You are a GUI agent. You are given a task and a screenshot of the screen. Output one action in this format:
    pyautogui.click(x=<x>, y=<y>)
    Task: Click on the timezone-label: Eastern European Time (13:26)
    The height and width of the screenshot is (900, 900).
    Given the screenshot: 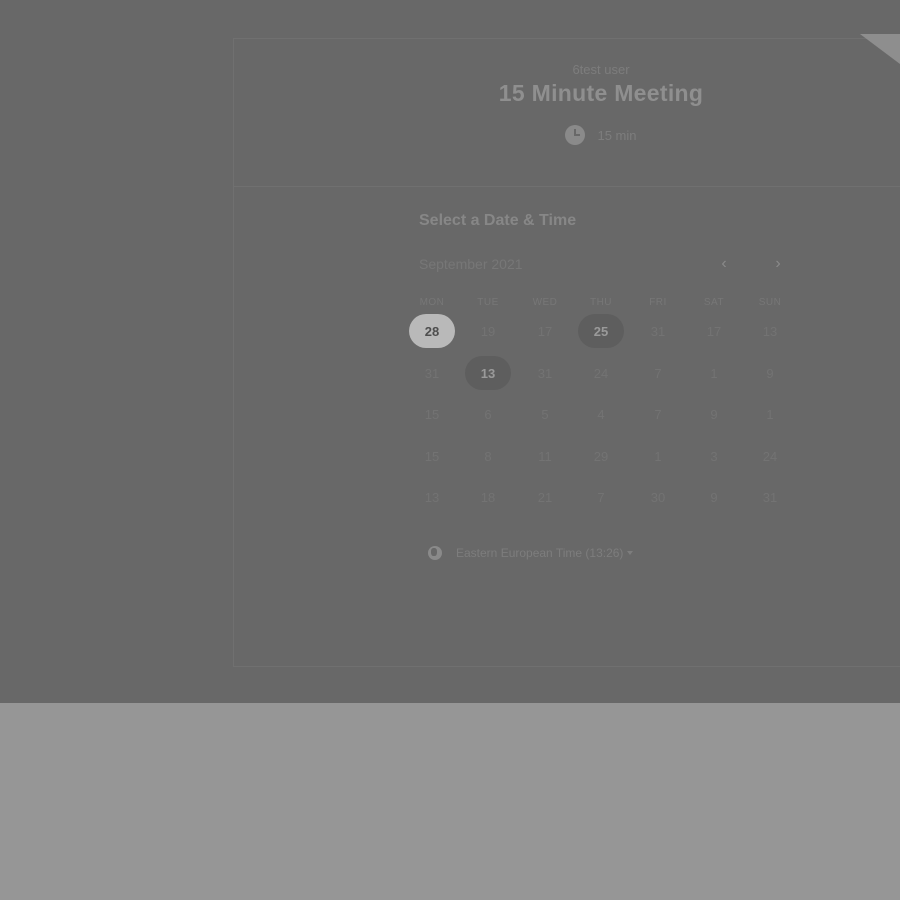 What is the action you would take?
    pyautogui.click(x=540, y=553)
    